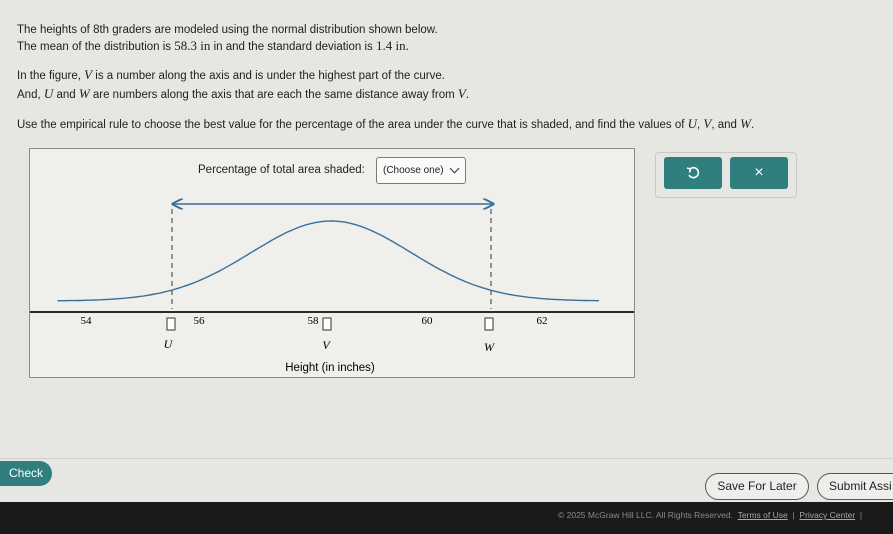 The height and width of the screenshot is (534, 893). I want to click on prompt-text: And,, so click(30, 95).